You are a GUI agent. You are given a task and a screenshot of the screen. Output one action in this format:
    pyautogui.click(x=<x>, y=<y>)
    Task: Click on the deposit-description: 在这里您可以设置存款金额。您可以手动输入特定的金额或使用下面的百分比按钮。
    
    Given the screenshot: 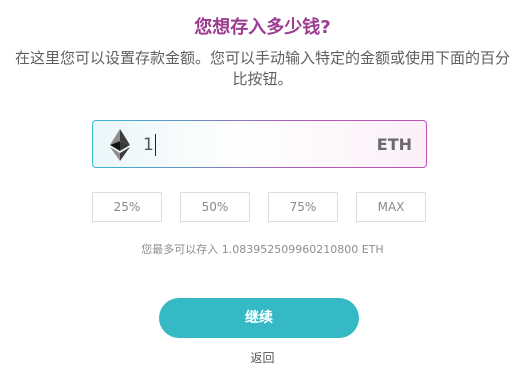 What is the action you would take?
    pyautogui.click(x=262, y=68)
    